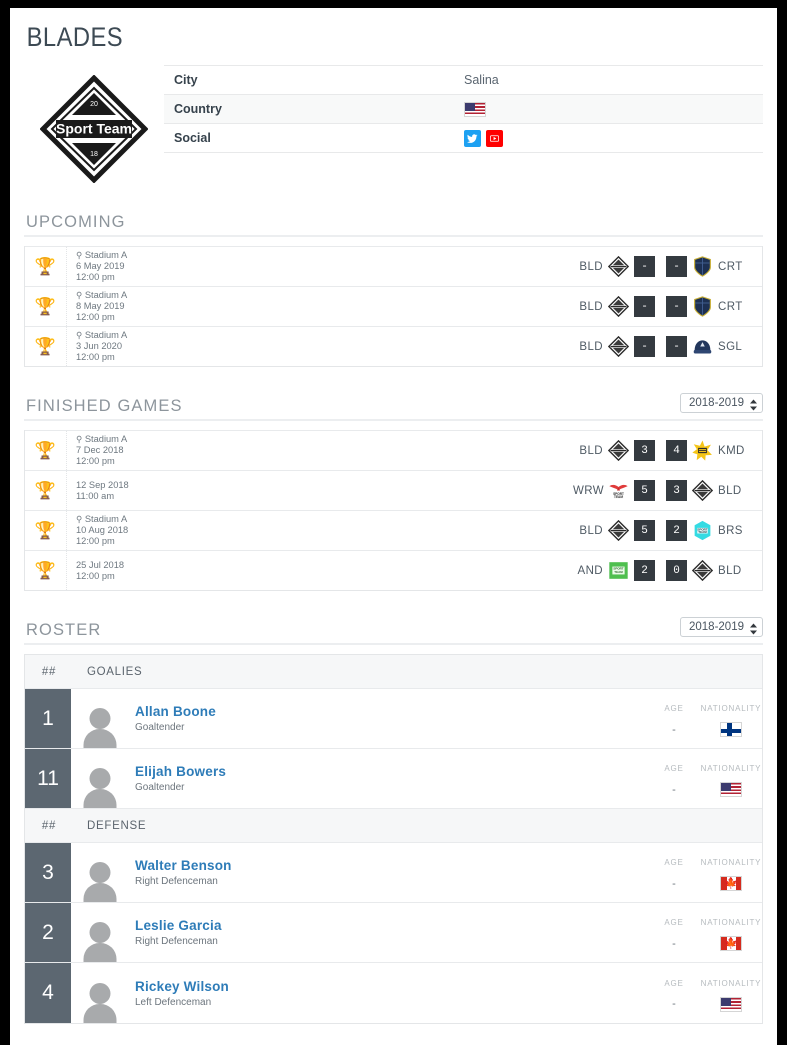 The height and width of the screenshot is (1045, 787). I want to click on jersey-number-badge: 3, so click(48, 872).